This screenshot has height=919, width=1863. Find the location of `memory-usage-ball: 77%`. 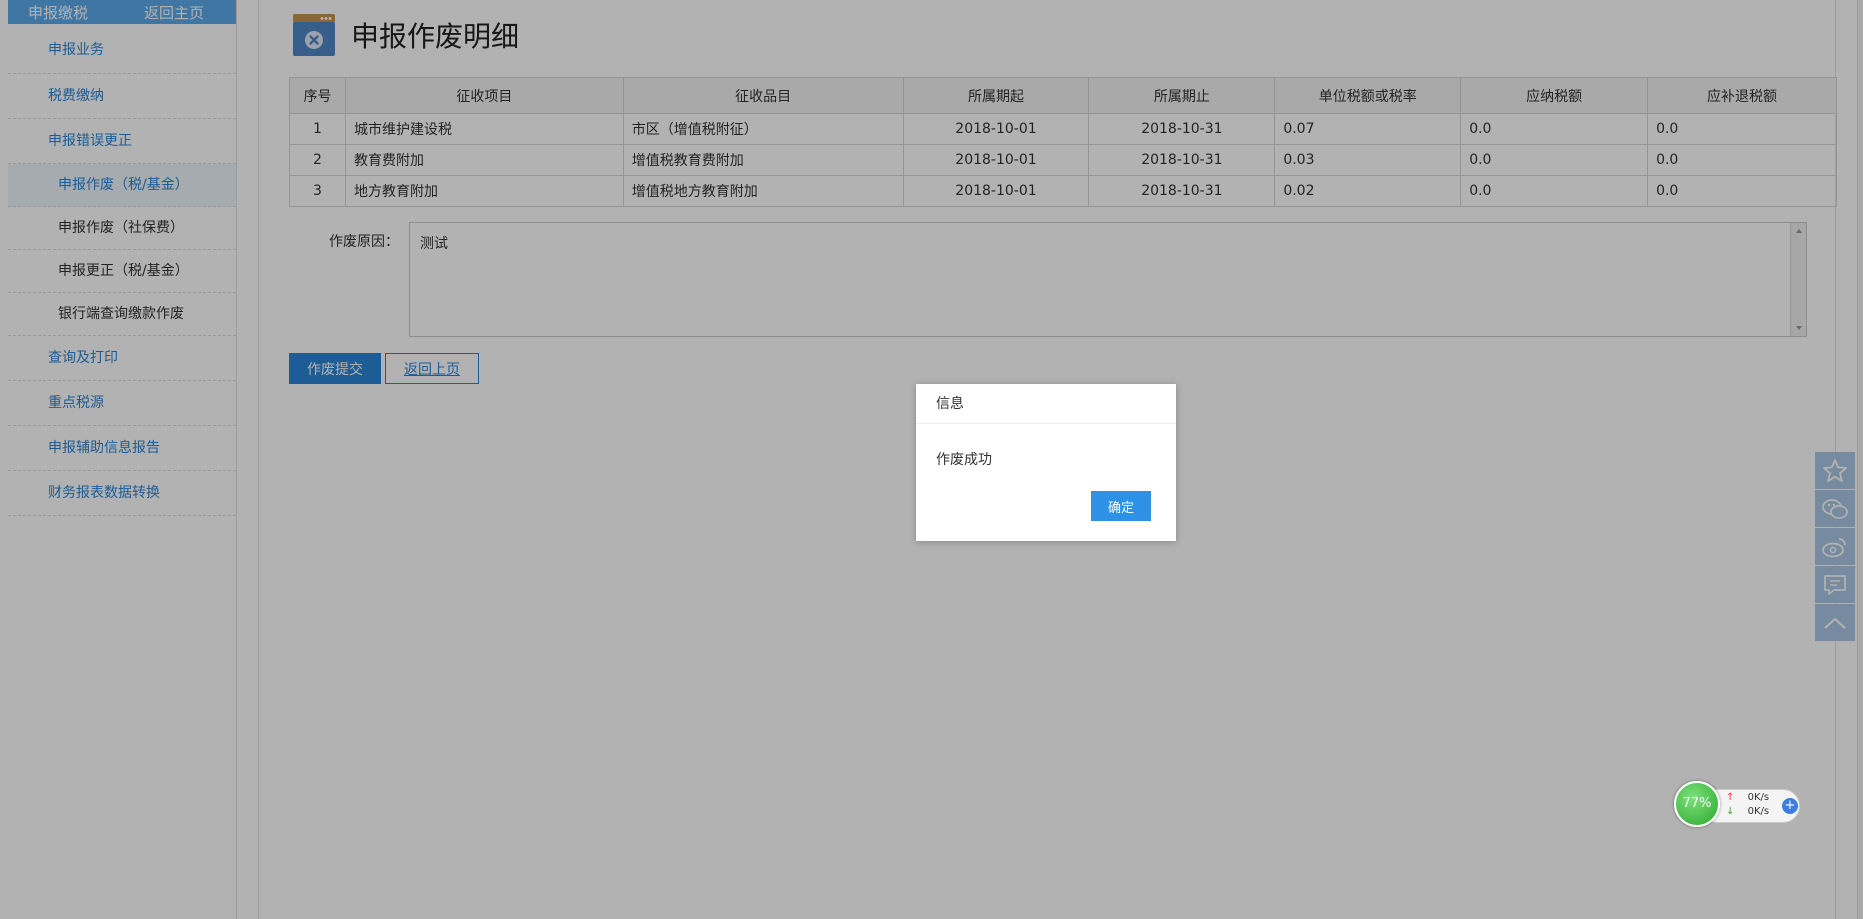

memory-usage-ball: 77% is located at coordinates (1697, 804).